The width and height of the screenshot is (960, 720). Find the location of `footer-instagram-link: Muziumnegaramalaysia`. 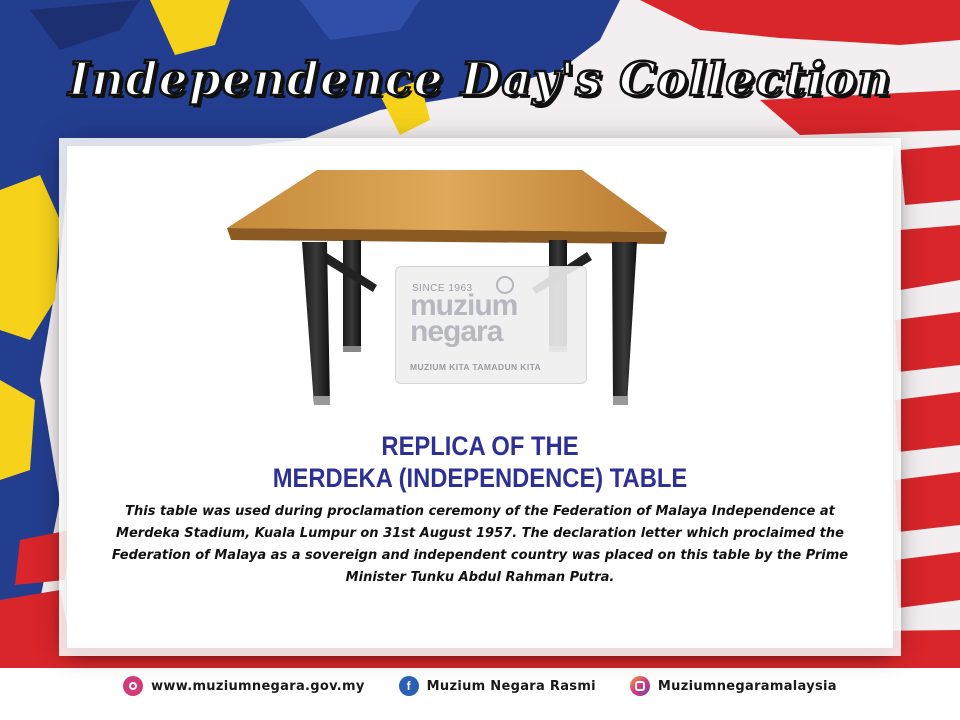

footer-instagram-link: Muziumnegaramalaysia is located at coordinates (733, 686).